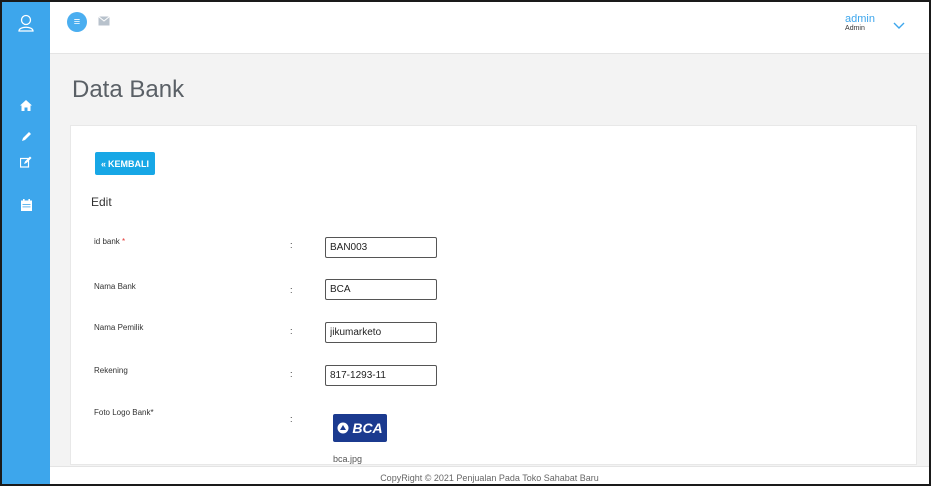  What do you see at coordinates (26, 23) in the screenshot?
I see `user-icon` at bounding box center [26, 23].